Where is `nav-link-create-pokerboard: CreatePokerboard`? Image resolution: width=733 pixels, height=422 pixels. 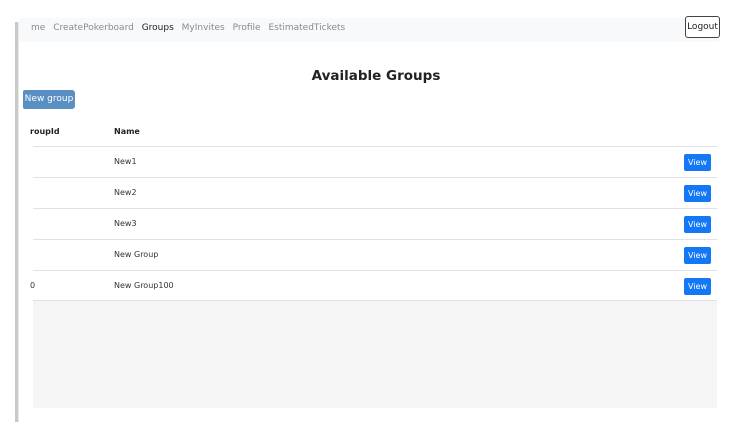 nav-link-create-pokerboard: CreatePokerboard is located at coordinates (93, 28).